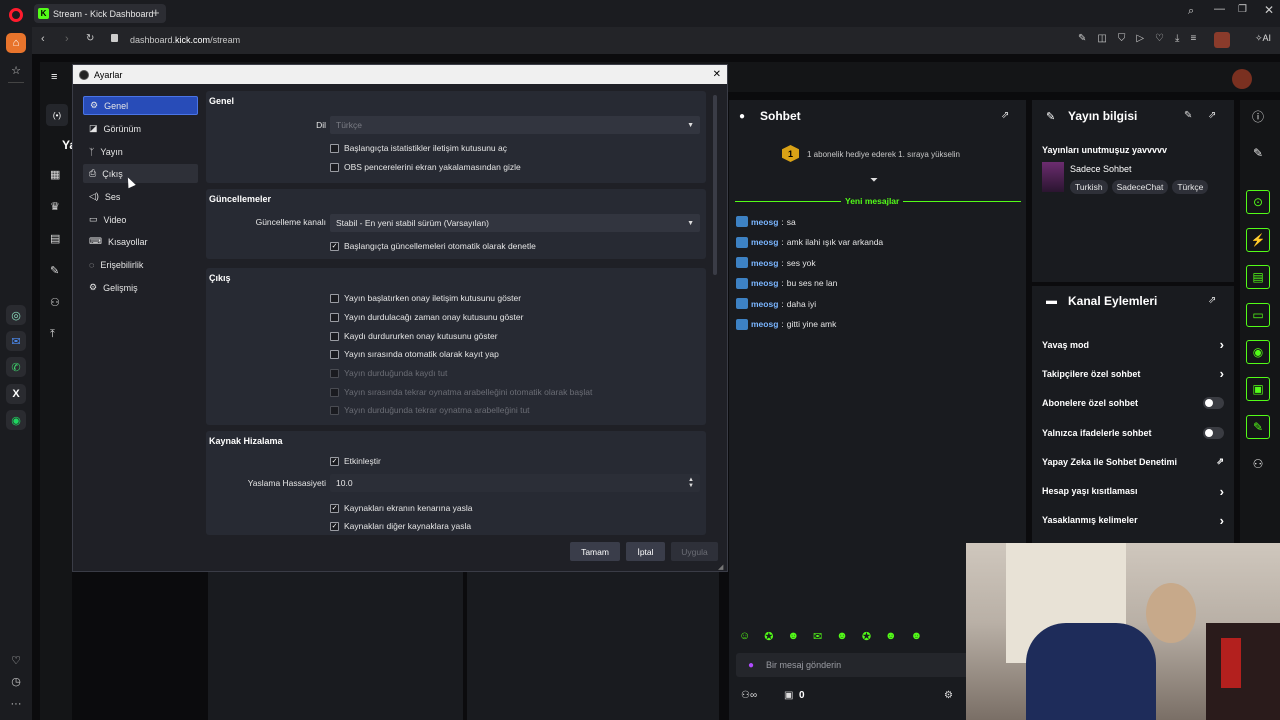  What do you see at coordinates (515, 483) in the screenshot?
I see `sensitivity-spinbox: 10.0 ▲ ▼` at bounding box center [515, 483].